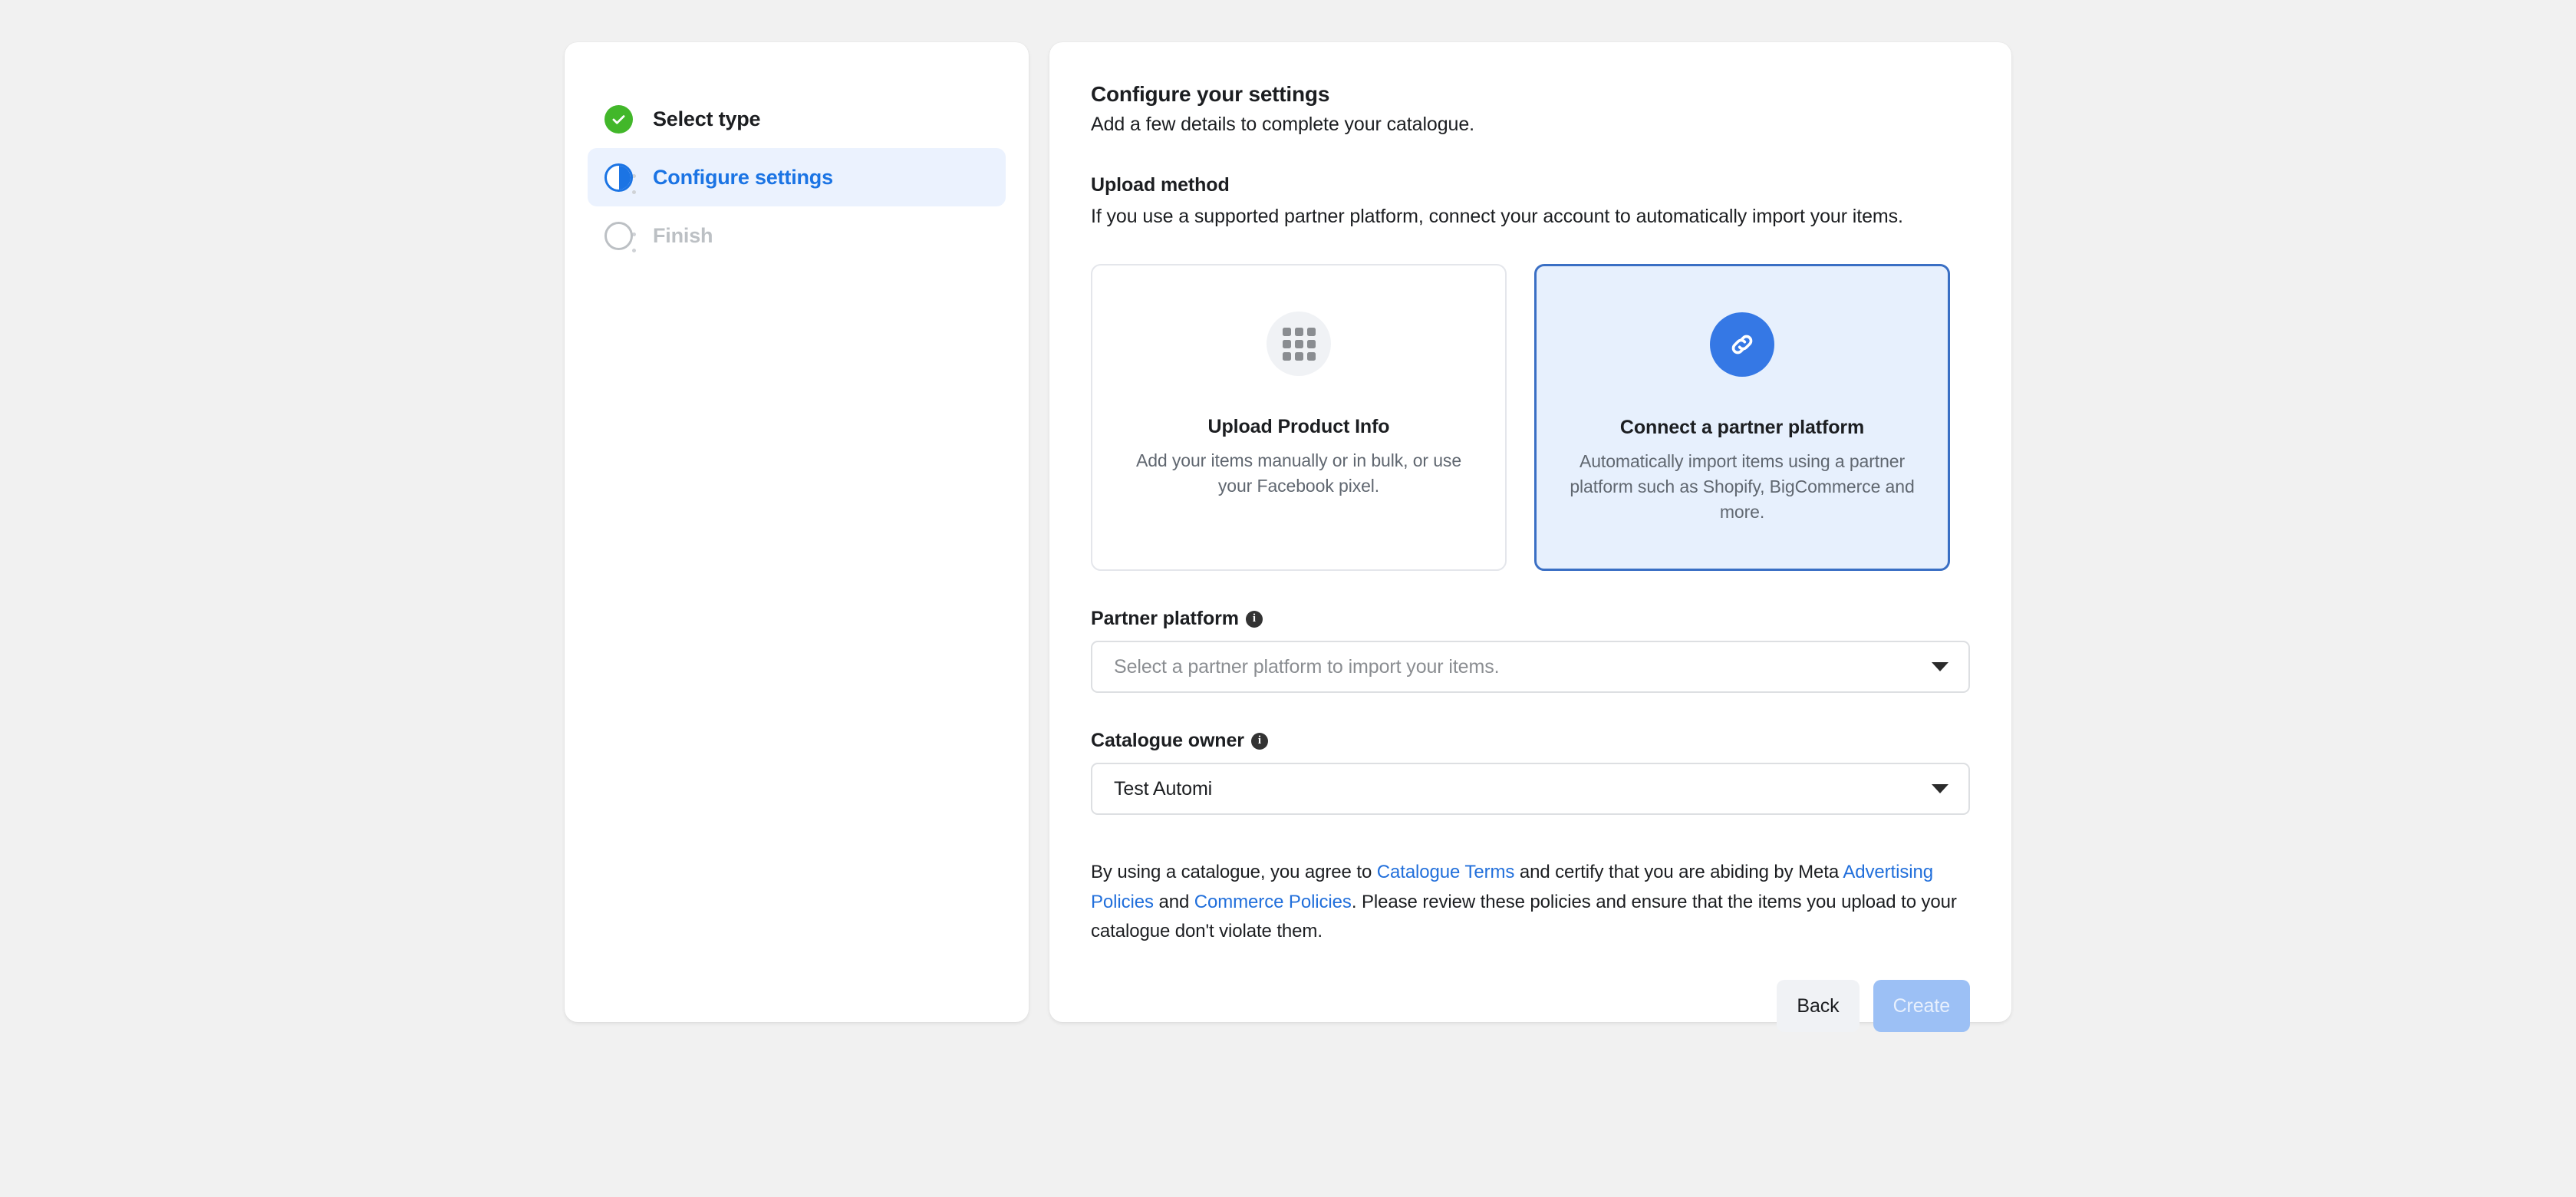 The height and width of the screenshot is (1197, 2576). What do you see at coordinates (797, 532) in the screenshot?
I see `stepper-panel: Select type Configure settings Finish` at bounding box center [797, 532].